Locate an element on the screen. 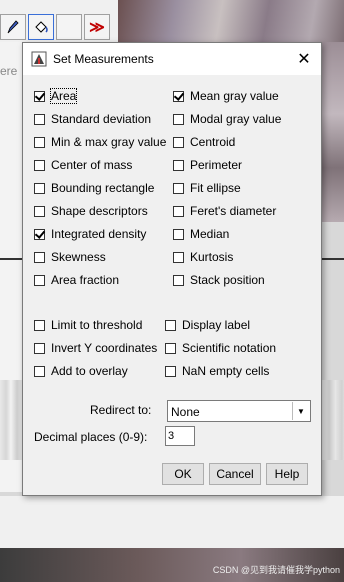 This screenshot has width=344, height=582. checkbox-scientific-notation: Scientific notation is located at coordinates (220, 348).